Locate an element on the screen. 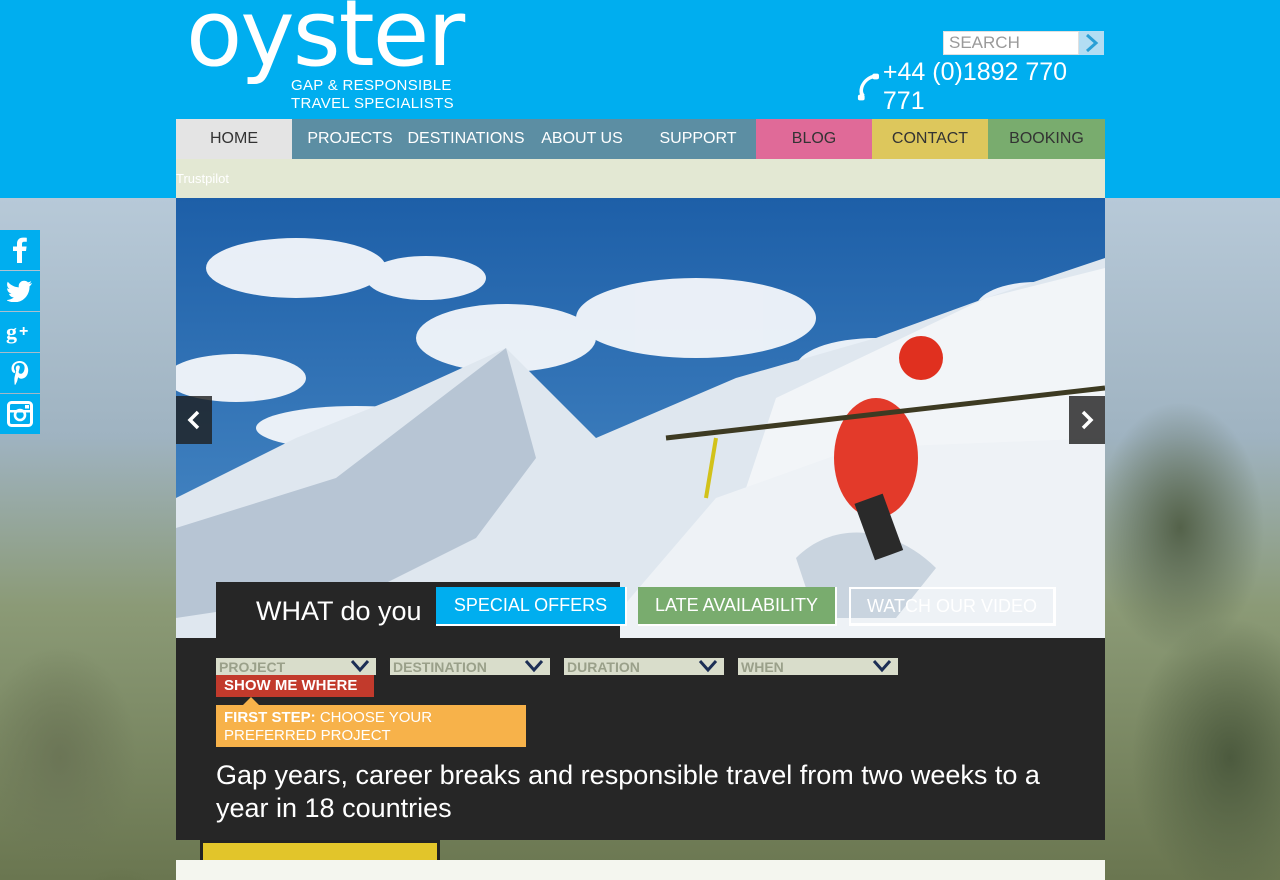 This screenshot has width=1280, height=880. trustpilot-bar: Trustpilot is located at coordinates (640, 178).